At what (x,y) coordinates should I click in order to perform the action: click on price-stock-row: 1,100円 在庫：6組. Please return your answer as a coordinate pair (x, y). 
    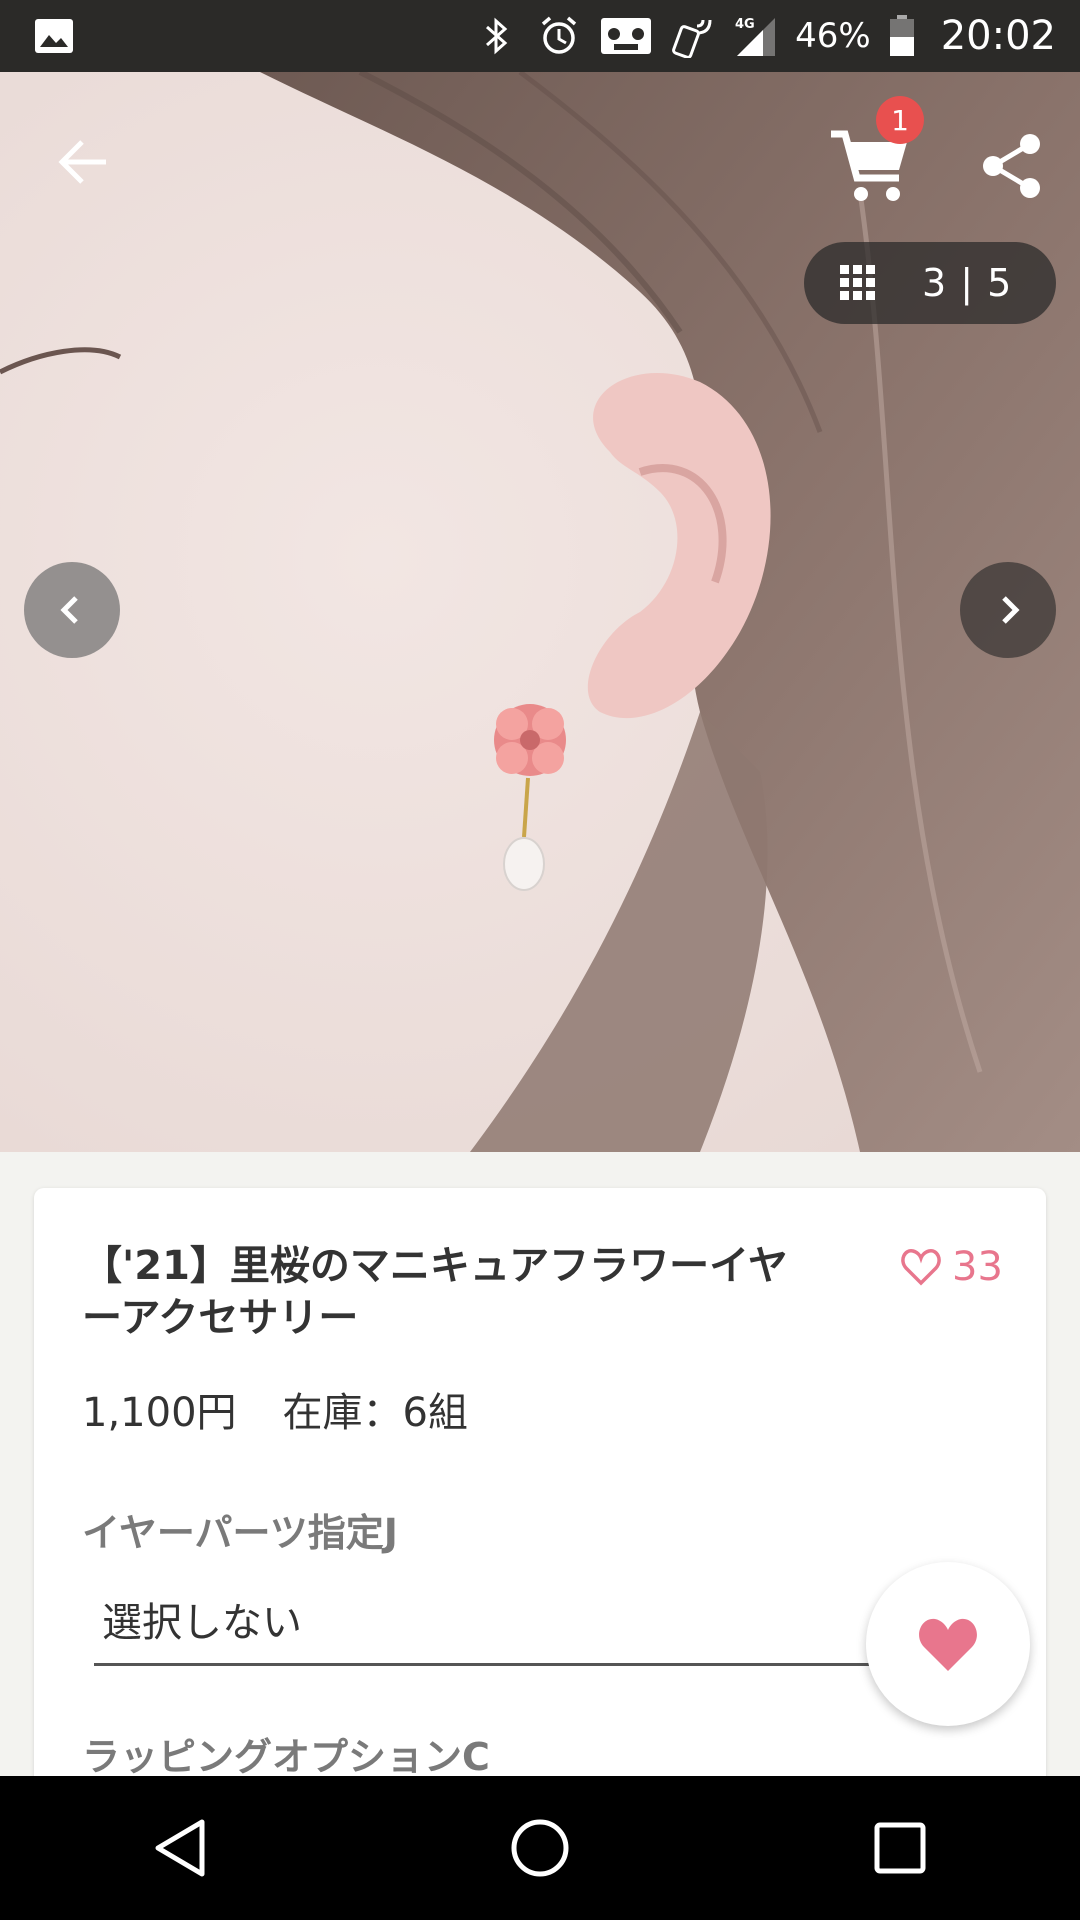
    Looking at the image, I should click on (275, 1409).